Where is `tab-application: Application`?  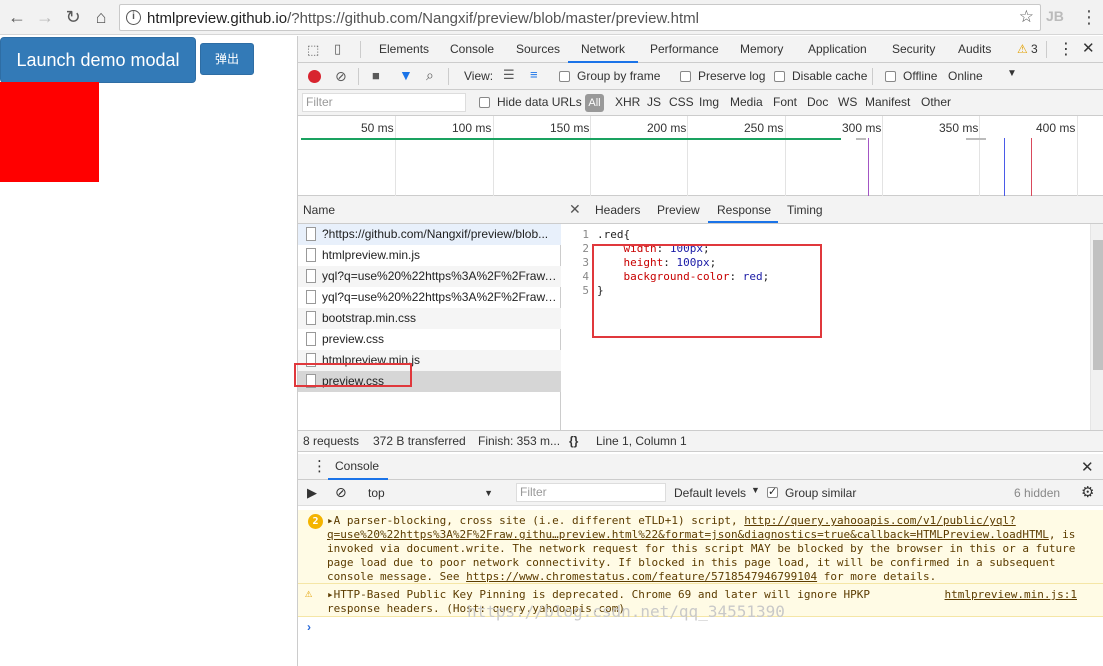 tab-application: Application is located at coordinates (837, 49).